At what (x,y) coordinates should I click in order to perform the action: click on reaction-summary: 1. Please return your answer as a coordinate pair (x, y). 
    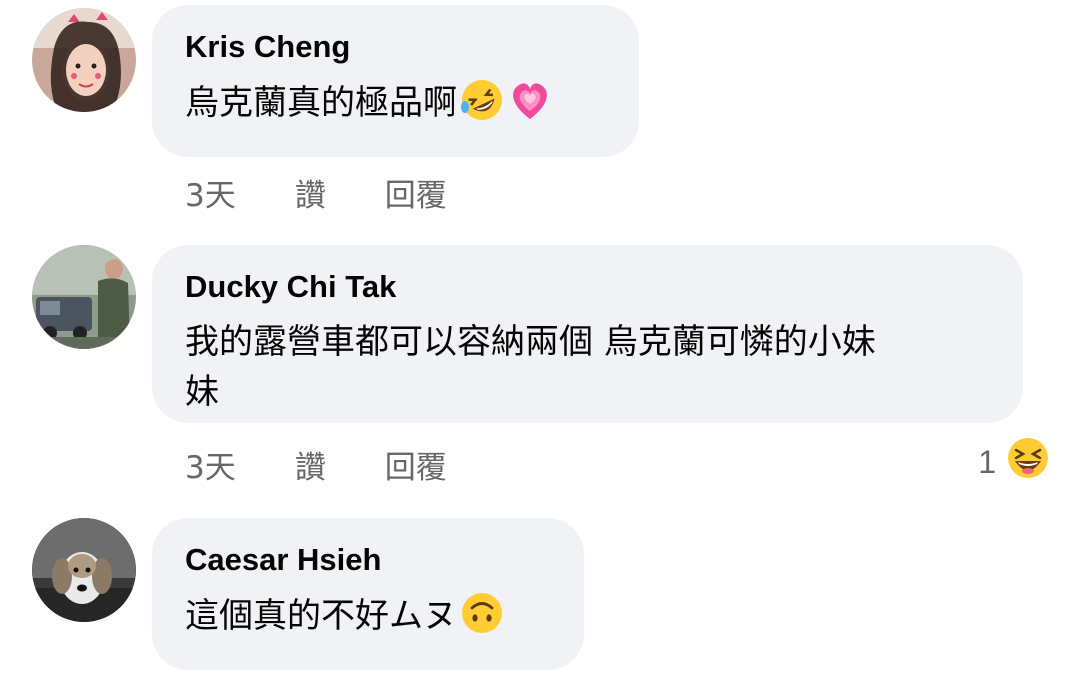
    Looking at the image, I should click on (1014, 462).